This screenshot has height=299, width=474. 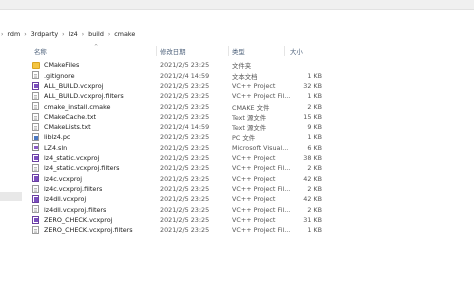 I want to click on breadcrumb-item-build: build, so click(x=96, y=34).